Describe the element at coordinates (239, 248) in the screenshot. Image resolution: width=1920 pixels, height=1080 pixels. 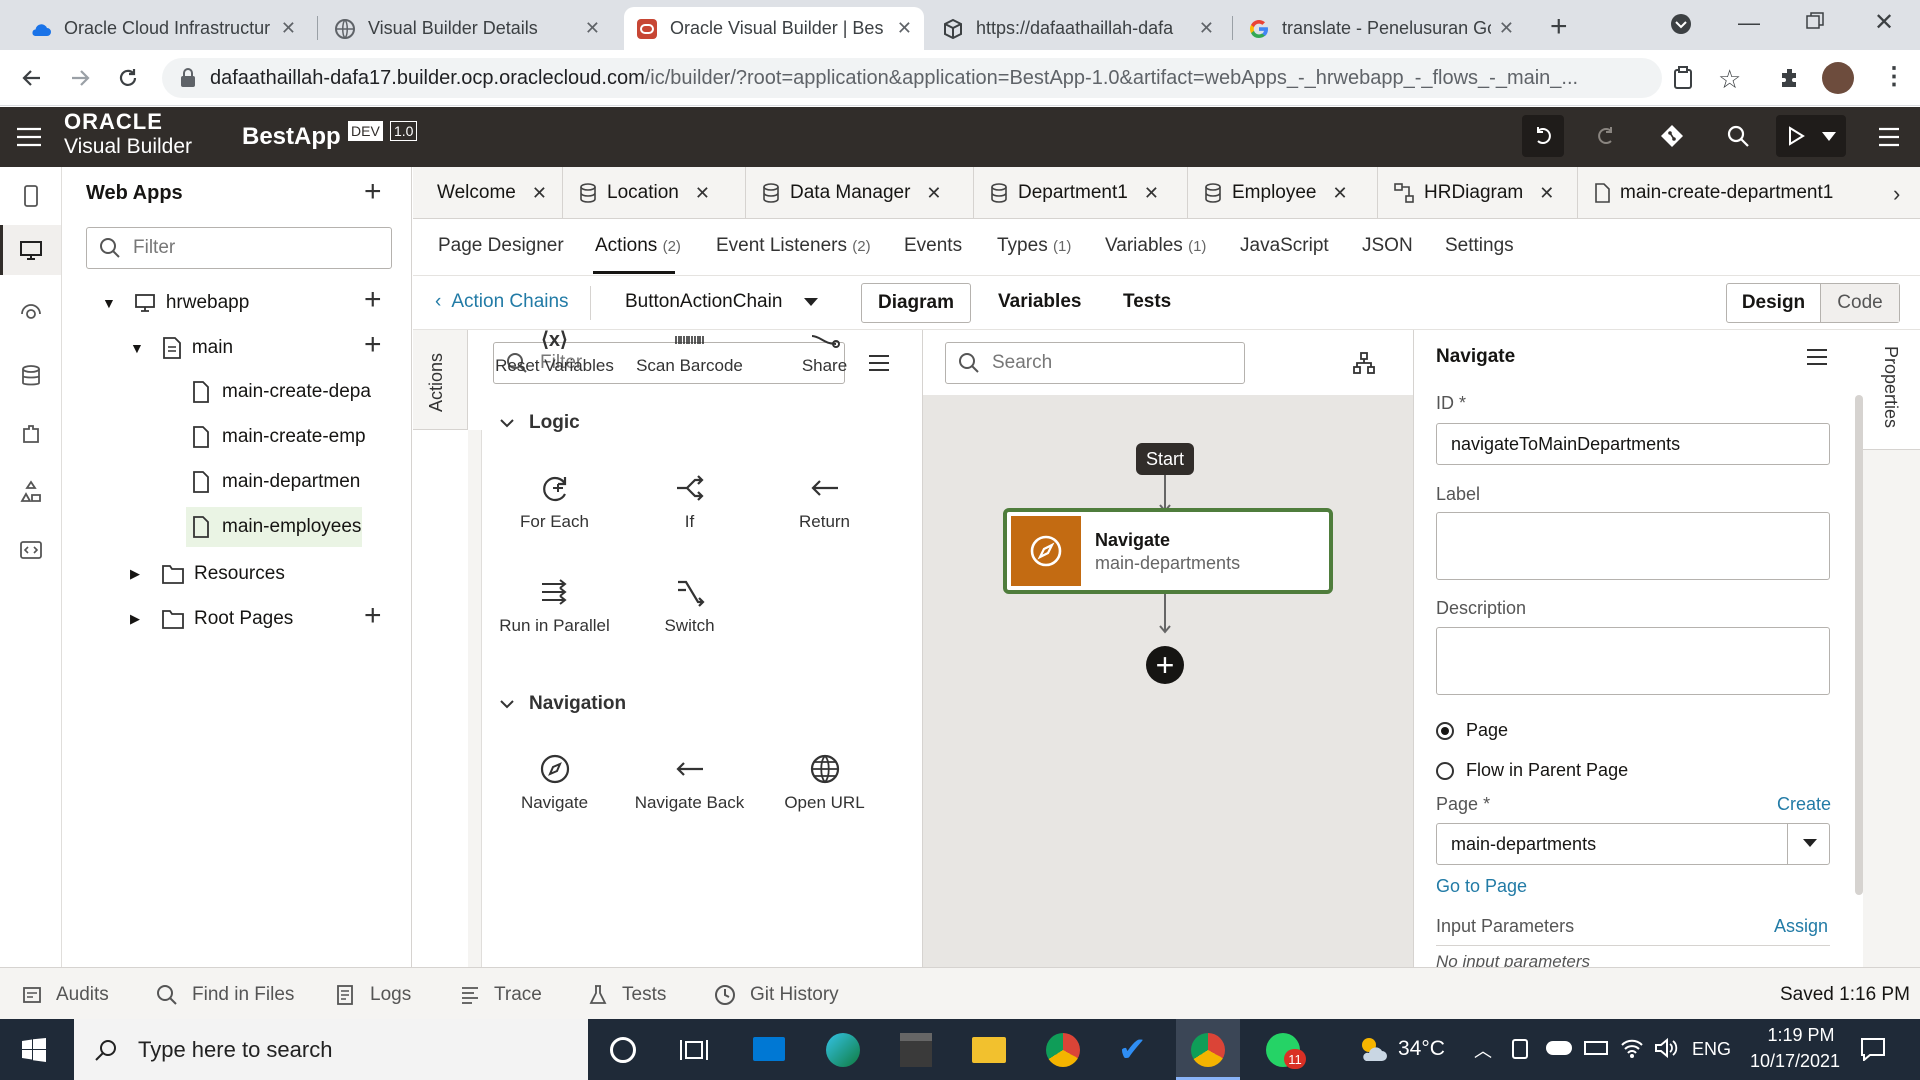
I see `navigator-filter-input: Filter` at that location.